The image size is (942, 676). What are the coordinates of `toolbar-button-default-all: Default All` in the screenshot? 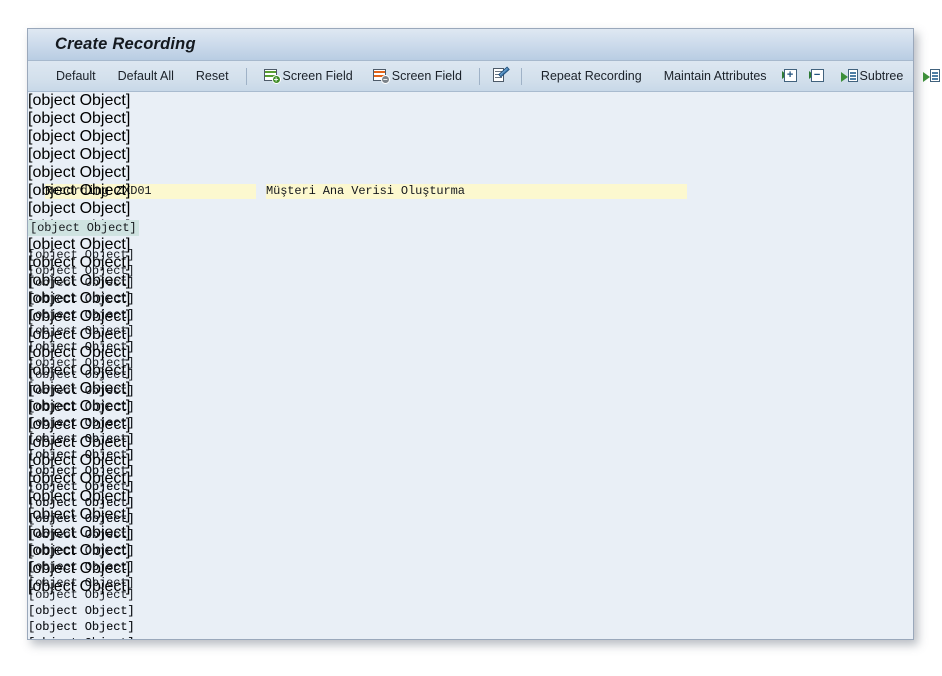 It's located at (145, 76).